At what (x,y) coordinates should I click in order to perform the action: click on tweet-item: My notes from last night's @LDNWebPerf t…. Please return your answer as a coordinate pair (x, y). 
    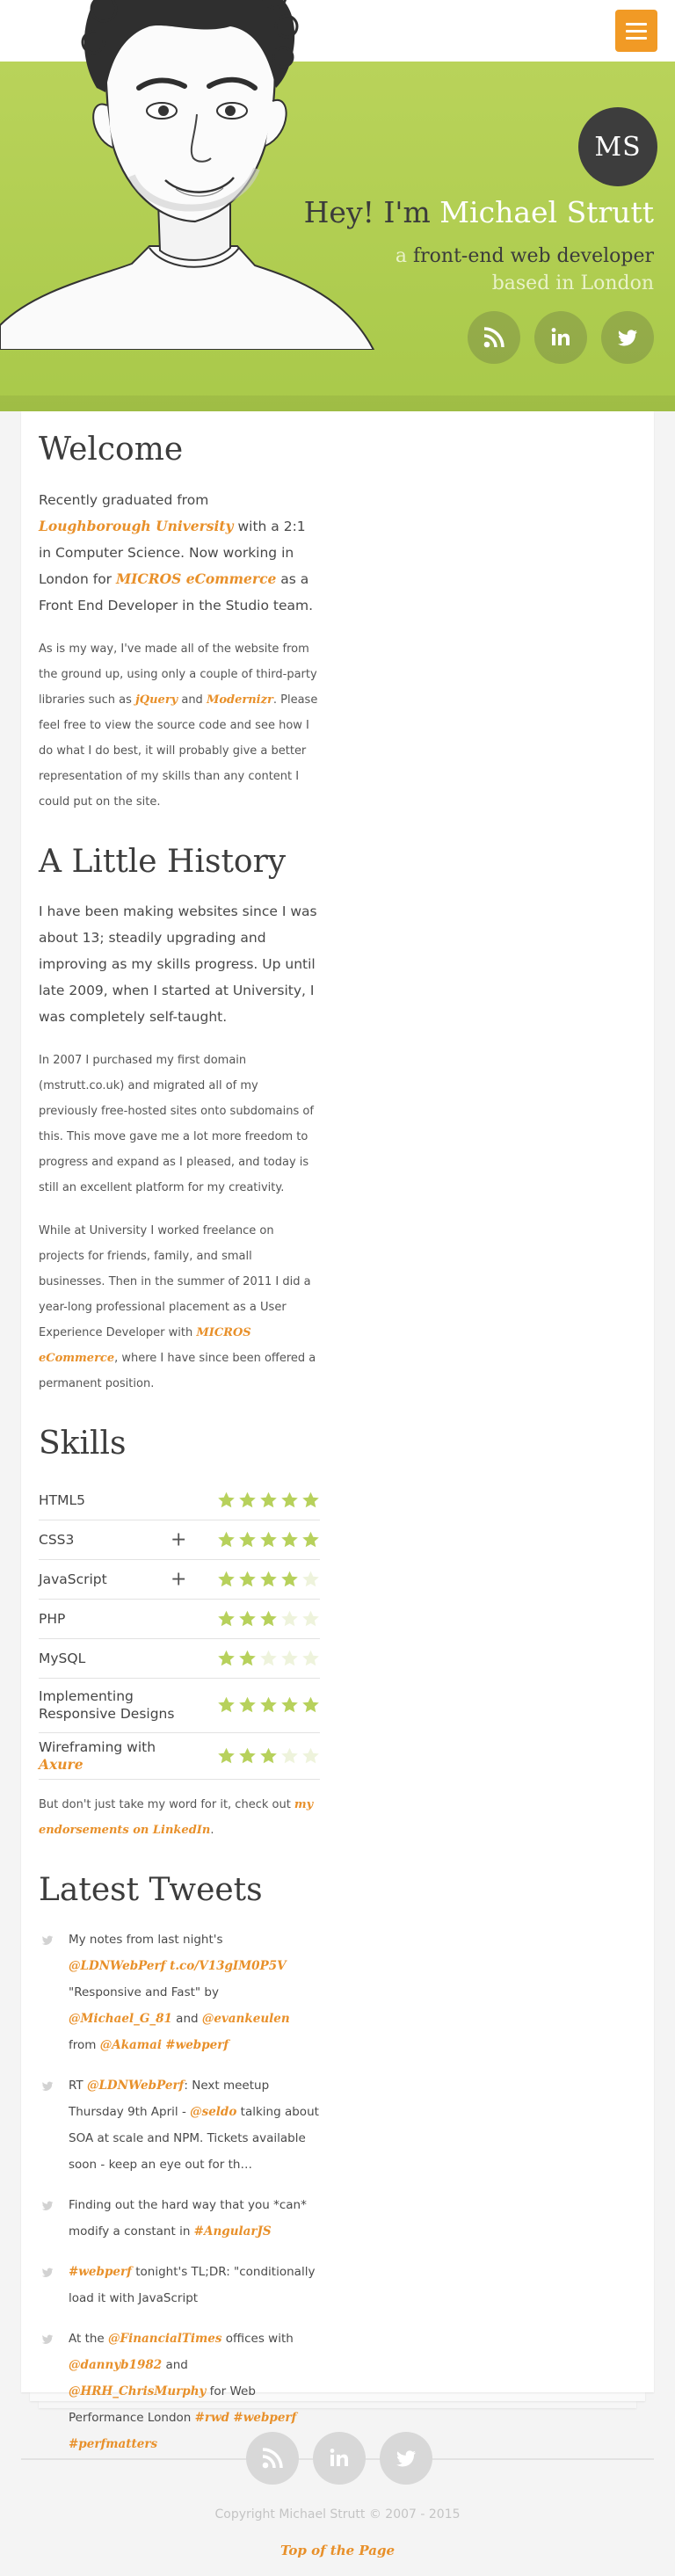
    Looking at the image, I should click on (179, 1992).